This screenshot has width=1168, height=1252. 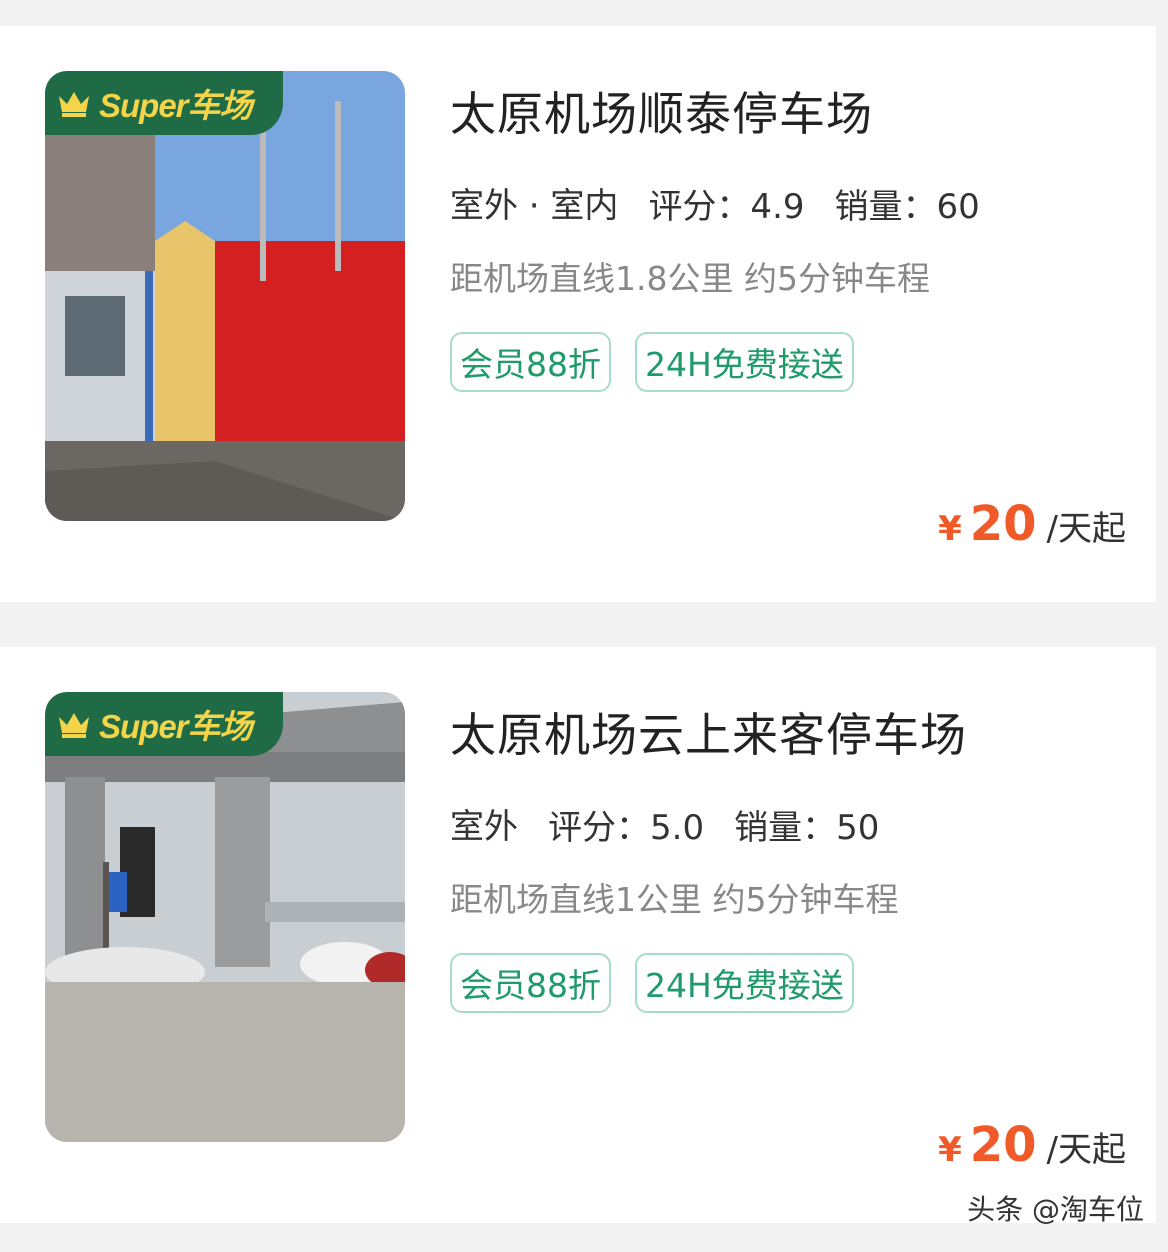 I want to click on parking-meta: 室外 评分：5.0 销量：50, so click(x=665, y=827).